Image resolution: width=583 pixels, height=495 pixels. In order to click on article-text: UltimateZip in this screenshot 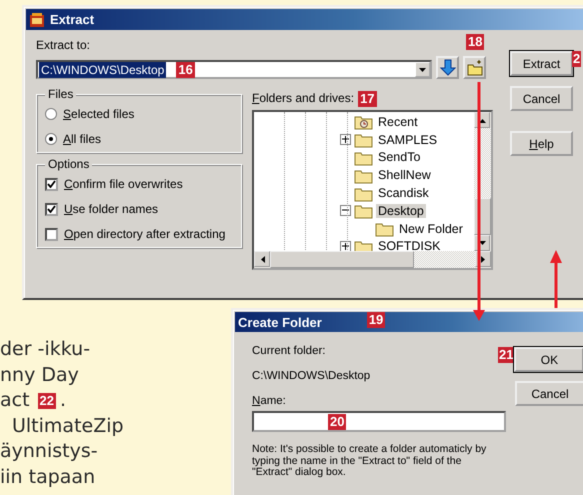, I will do `click(68, 426)`.